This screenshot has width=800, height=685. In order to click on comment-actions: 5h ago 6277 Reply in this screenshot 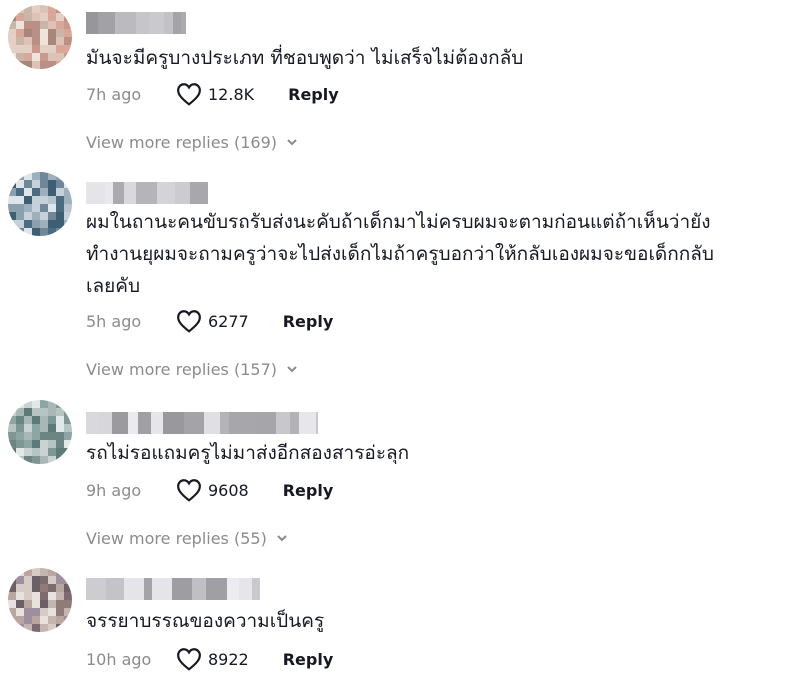, I will do `click(209, 321)`.